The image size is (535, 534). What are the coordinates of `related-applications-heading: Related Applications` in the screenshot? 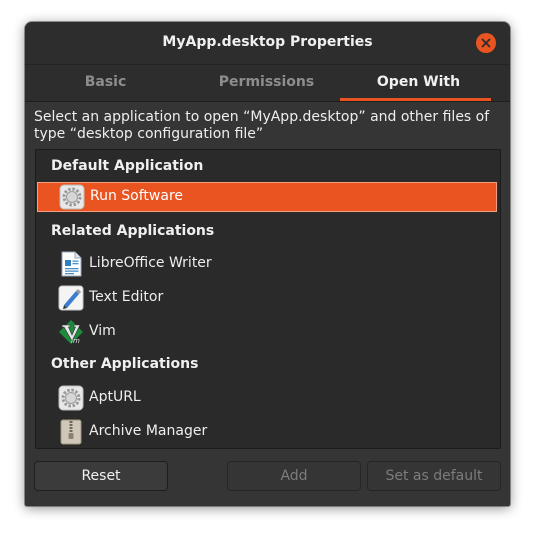 It's located at (133, 231).